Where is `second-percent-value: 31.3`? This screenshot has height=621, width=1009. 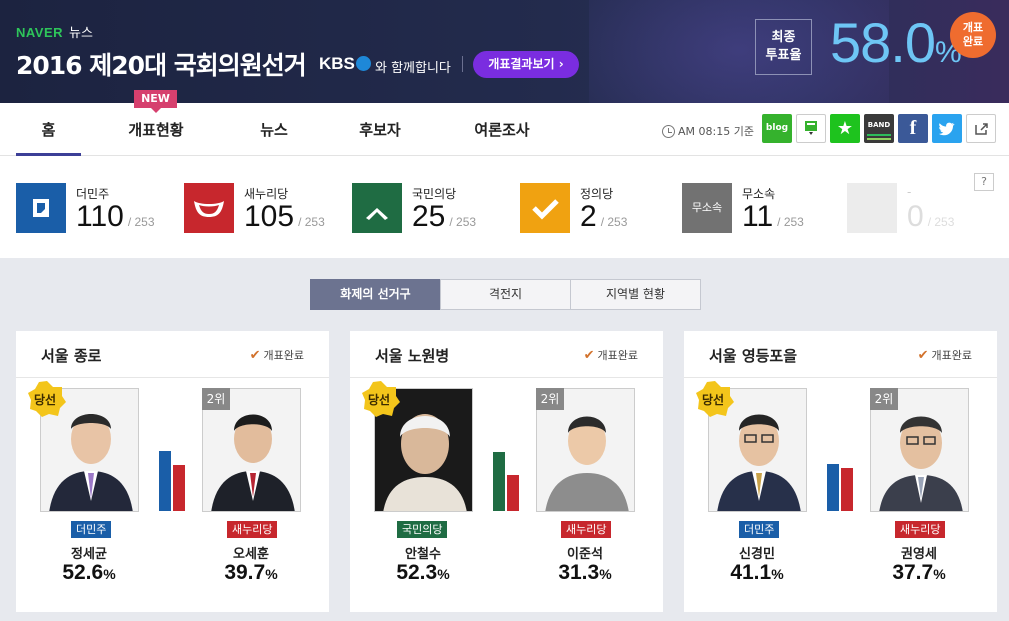 second-percent-value: 31.3 is located at coordinates (579, 572).